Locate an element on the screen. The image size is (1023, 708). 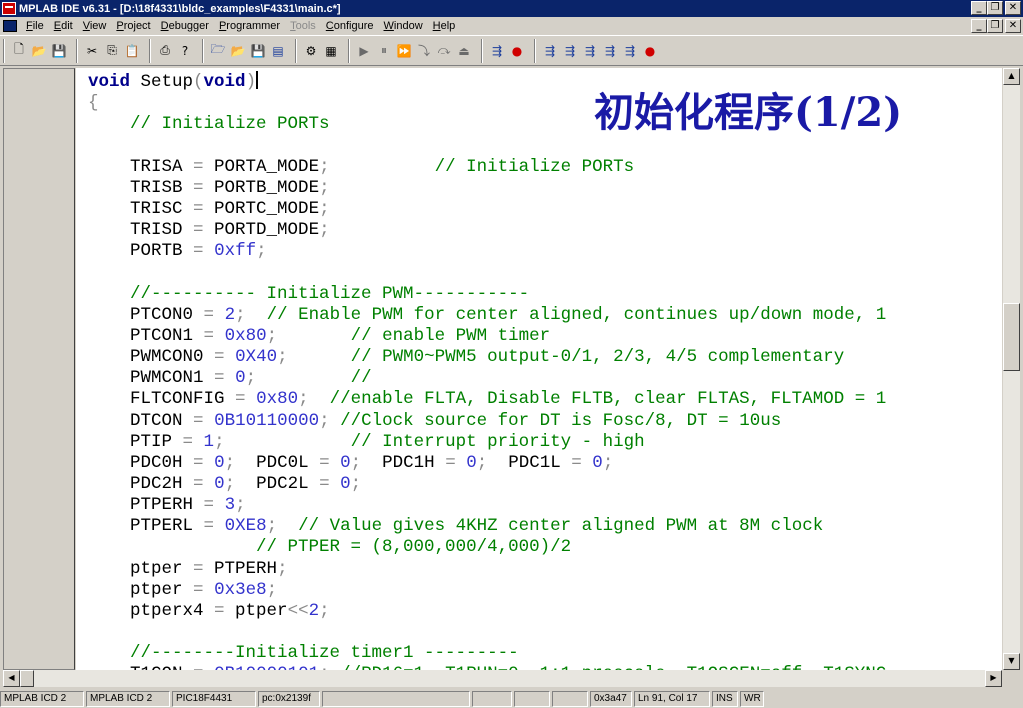
step-over-icon: ⤼ is located at coordinates (444, 51).